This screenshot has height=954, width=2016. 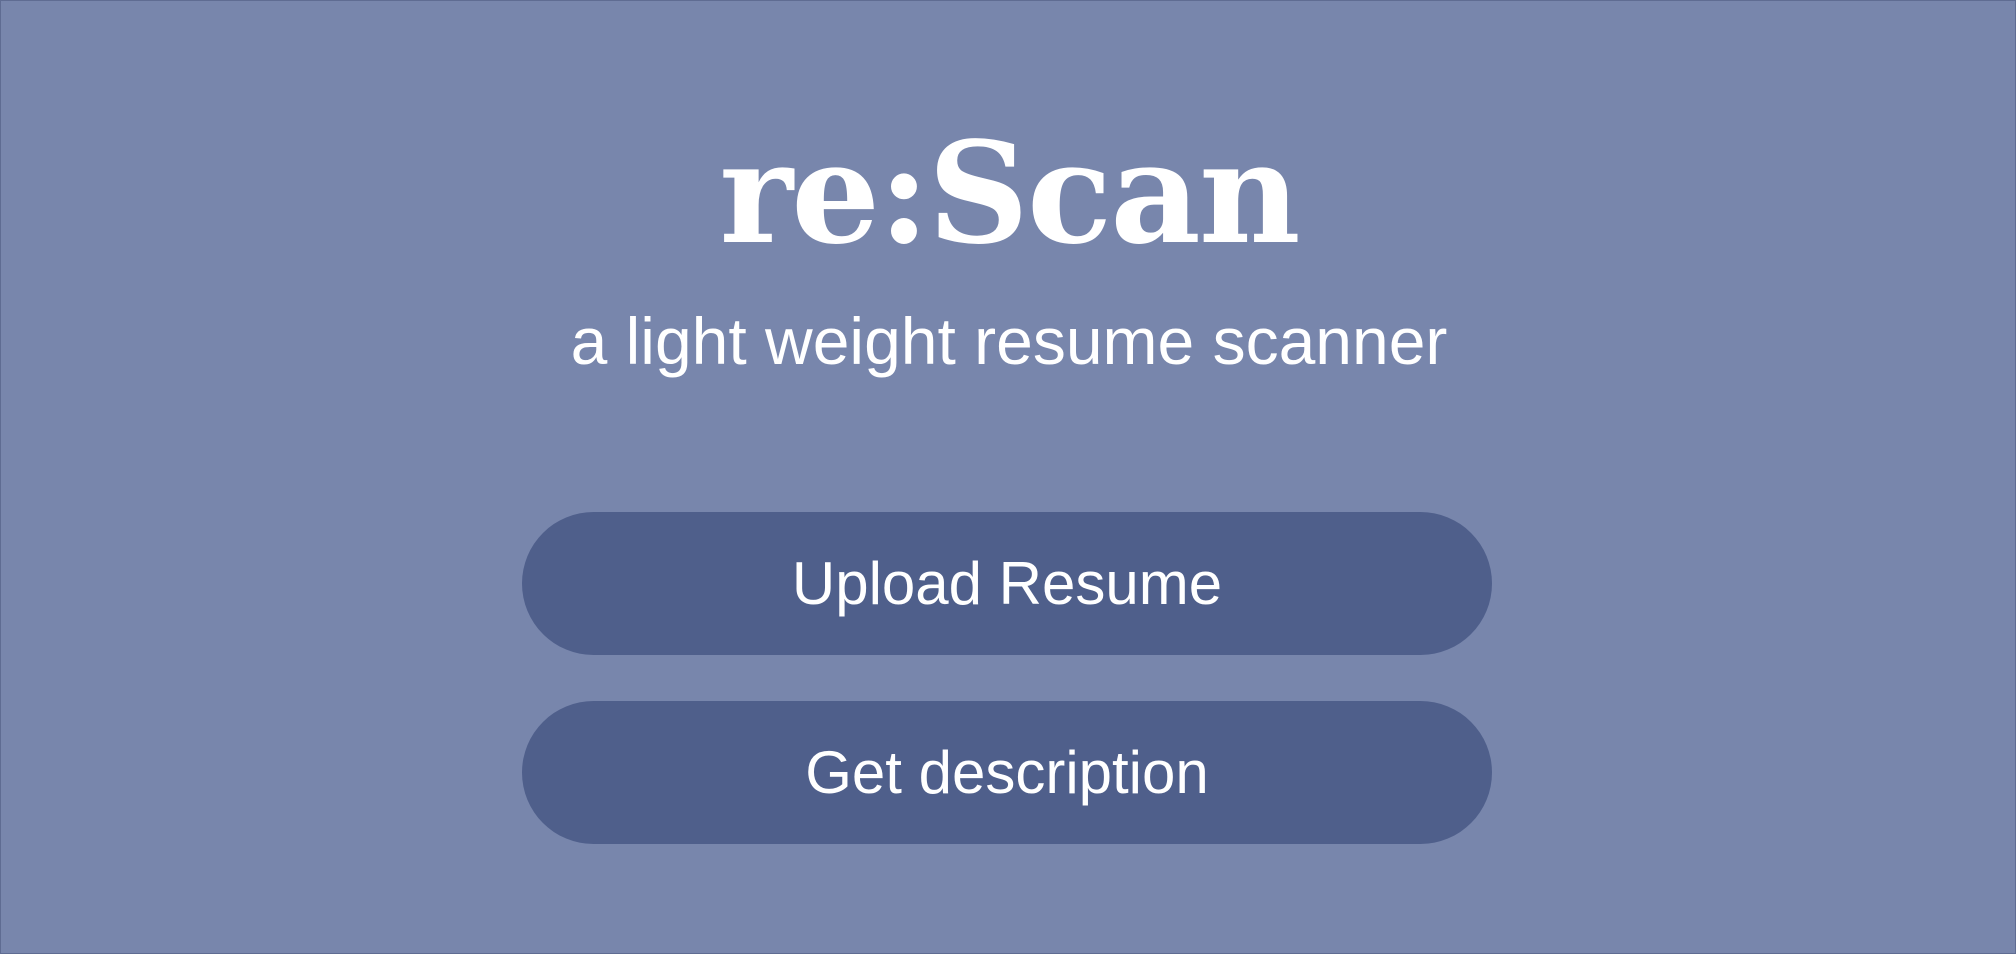 I want to click on upload-resume-button: Upload Resume, so click(x=1007, y=583).